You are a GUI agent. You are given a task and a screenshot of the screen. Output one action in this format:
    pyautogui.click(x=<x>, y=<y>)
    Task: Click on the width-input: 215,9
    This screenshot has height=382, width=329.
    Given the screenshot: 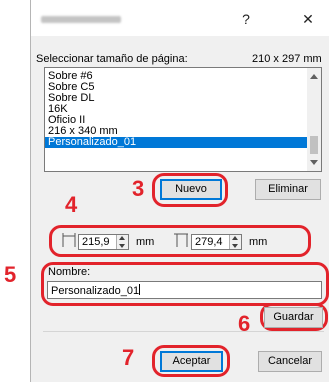 What is the action you would take?
    pyautogui.click(x=103, y=242)
    